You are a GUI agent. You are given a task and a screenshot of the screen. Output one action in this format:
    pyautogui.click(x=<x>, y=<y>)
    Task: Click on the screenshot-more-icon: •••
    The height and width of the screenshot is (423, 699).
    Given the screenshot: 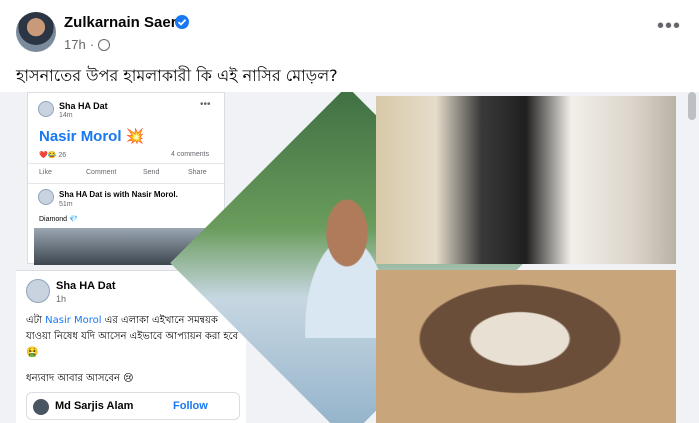 What is the action you would take?
    pyautogui.click(x=205, y=104)
    